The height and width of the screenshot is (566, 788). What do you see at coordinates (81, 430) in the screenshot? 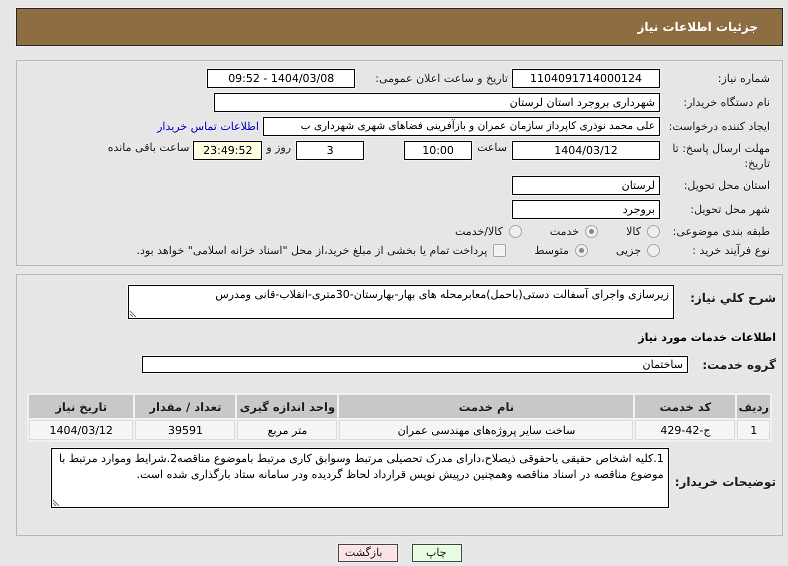
I see `table-cell: 1404/03/12` at bounding box center [81, 430].